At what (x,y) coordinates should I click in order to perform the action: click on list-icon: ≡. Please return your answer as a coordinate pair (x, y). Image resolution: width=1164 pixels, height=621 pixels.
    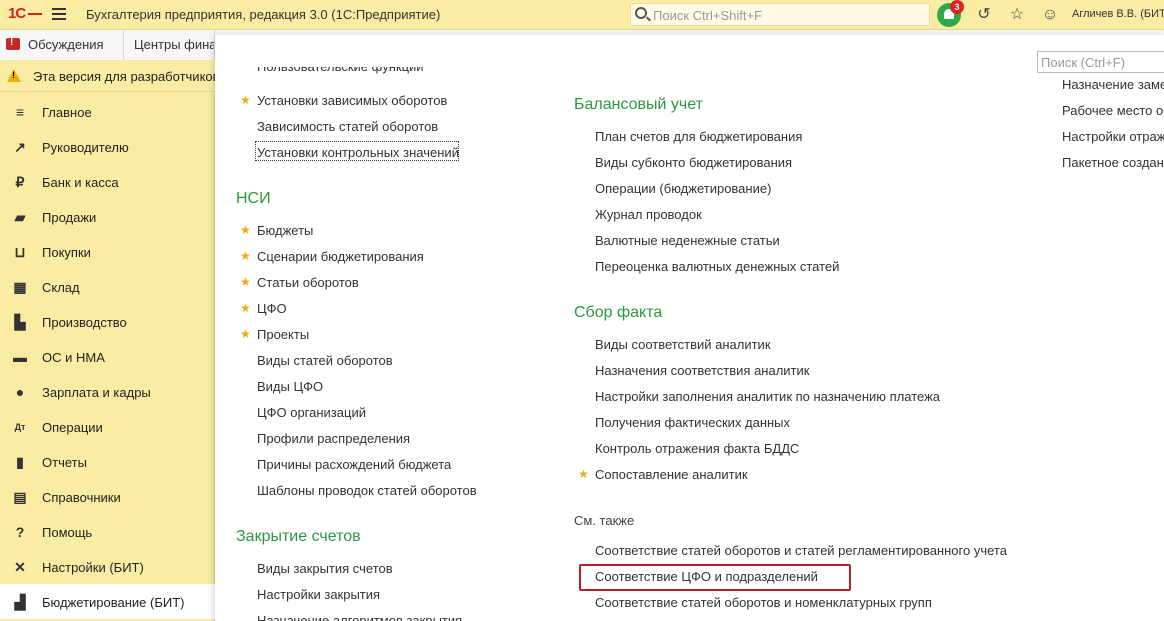
    Looking at the image, I should click on (20, 112).